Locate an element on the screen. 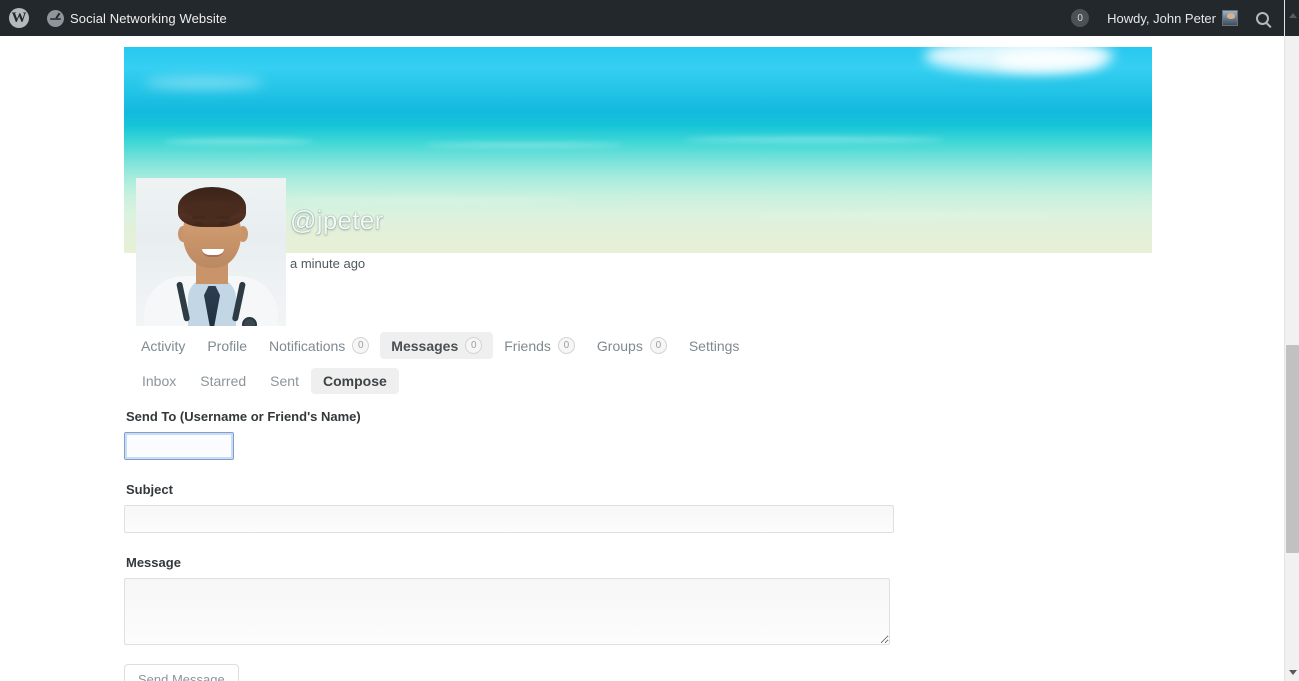 Image resolution: width=1299 pixels, height=681 pixels. secondary-nav: Inbox Starred Sent Compose is located at coordinates (264, 381).